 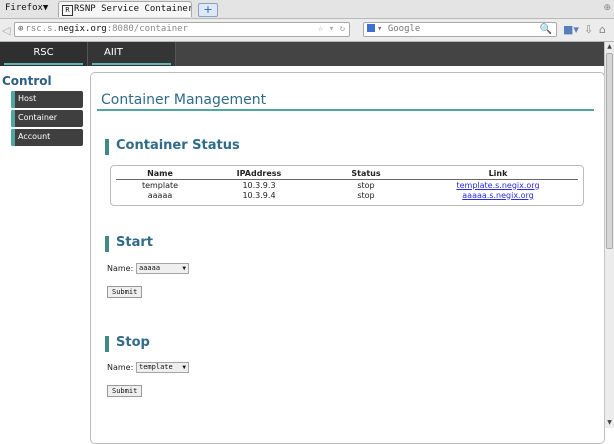 What do you see at coordinates (150, 268) in the screenshot?
I see `select-value: aaaaa` at bounding box center [150, 268].